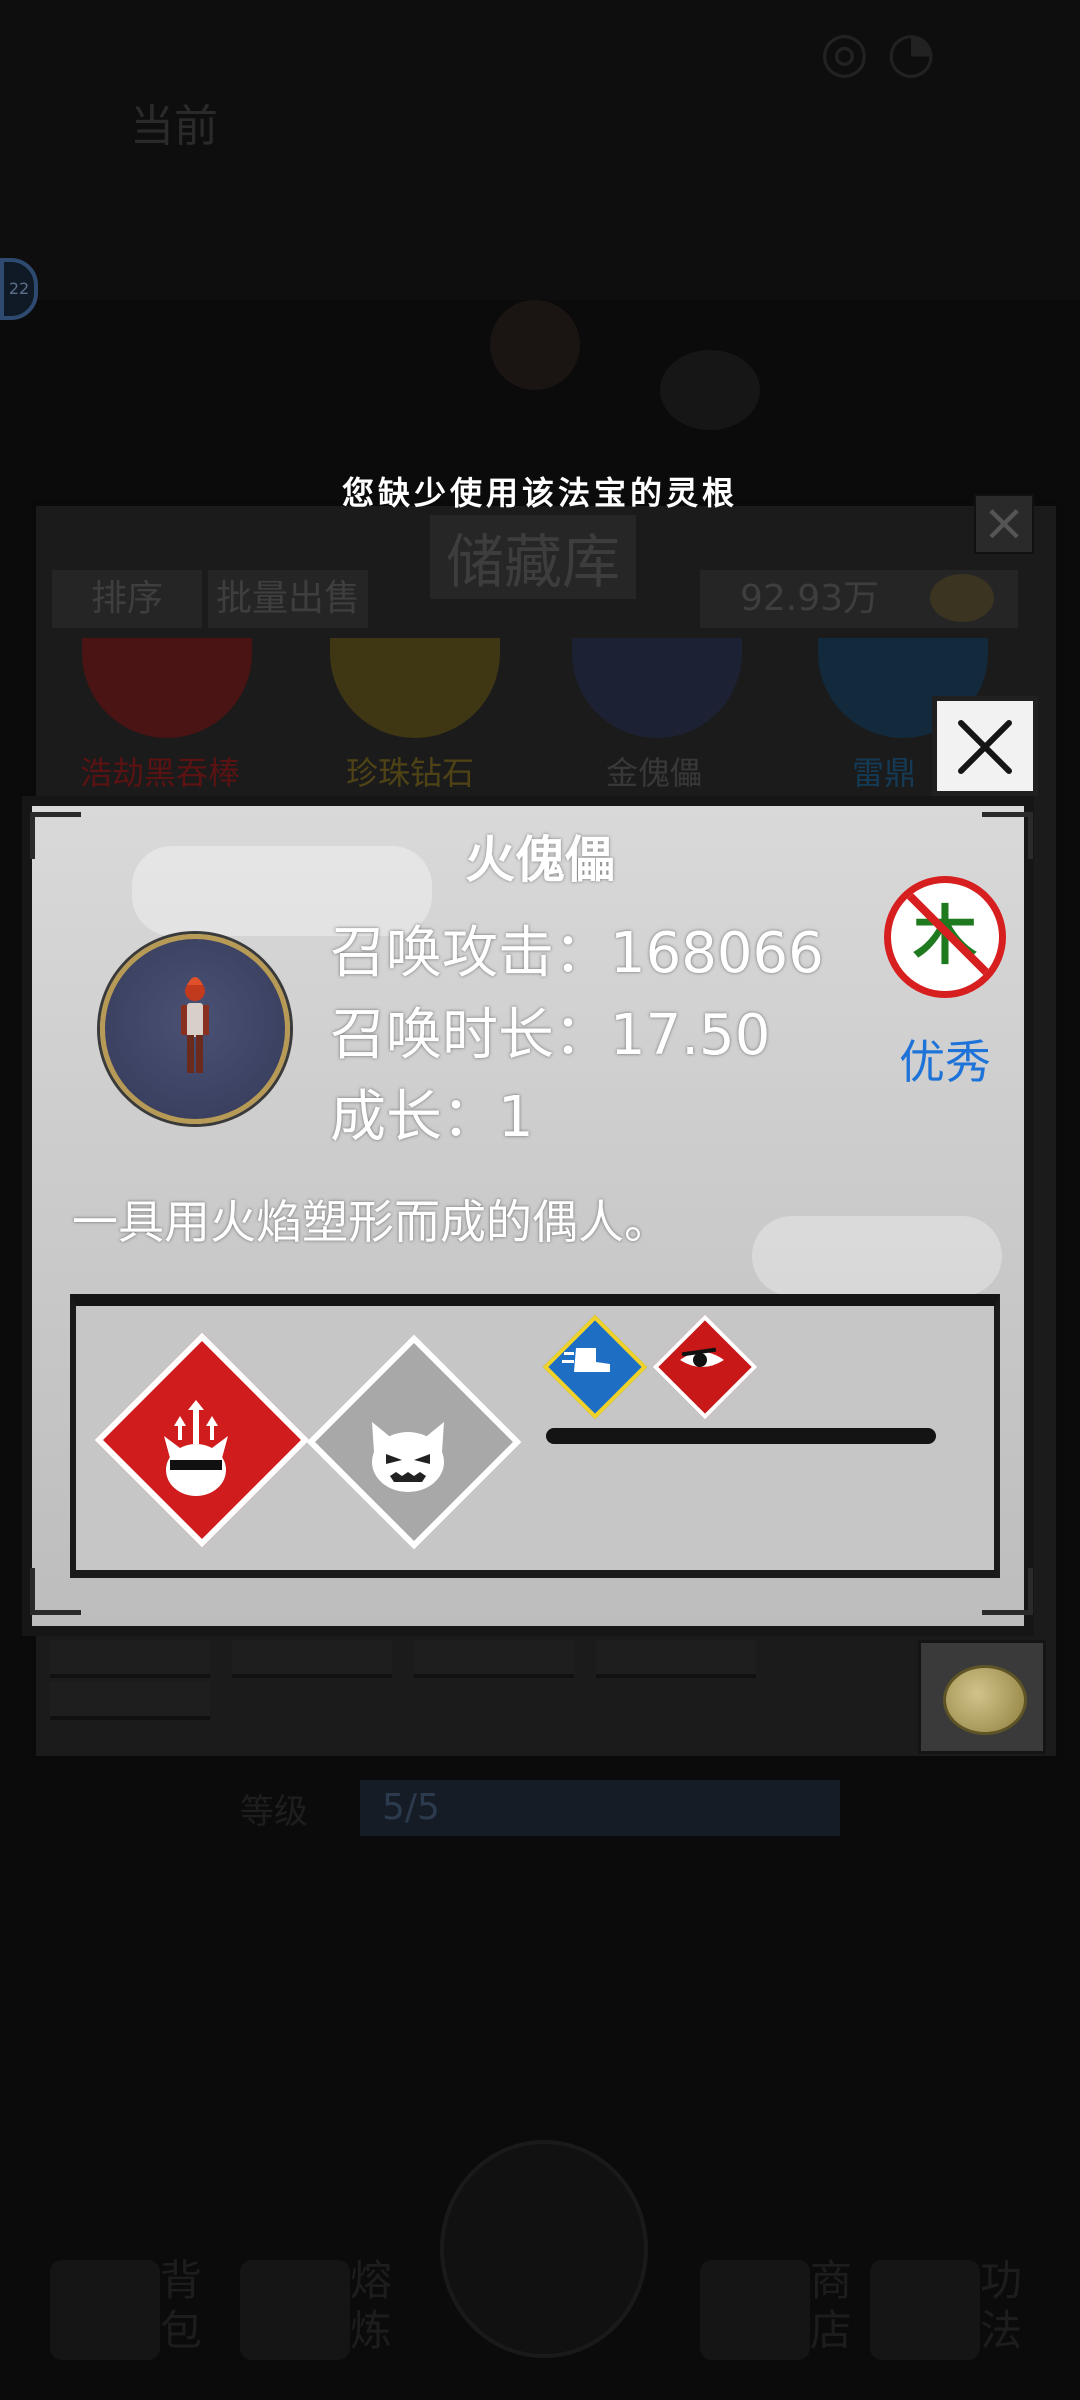  I want to click on nav-label: 背包, so click(181, 2305).